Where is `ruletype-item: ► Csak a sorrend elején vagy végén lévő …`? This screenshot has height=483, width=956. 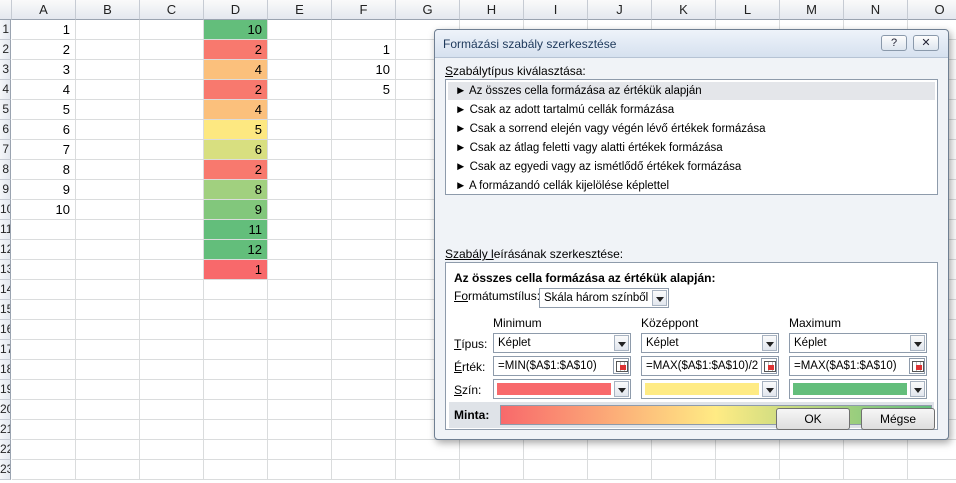
ruletype-item: ► Csak a sorrend elején vagy végén lévő … is located at coordinates (691, 129).